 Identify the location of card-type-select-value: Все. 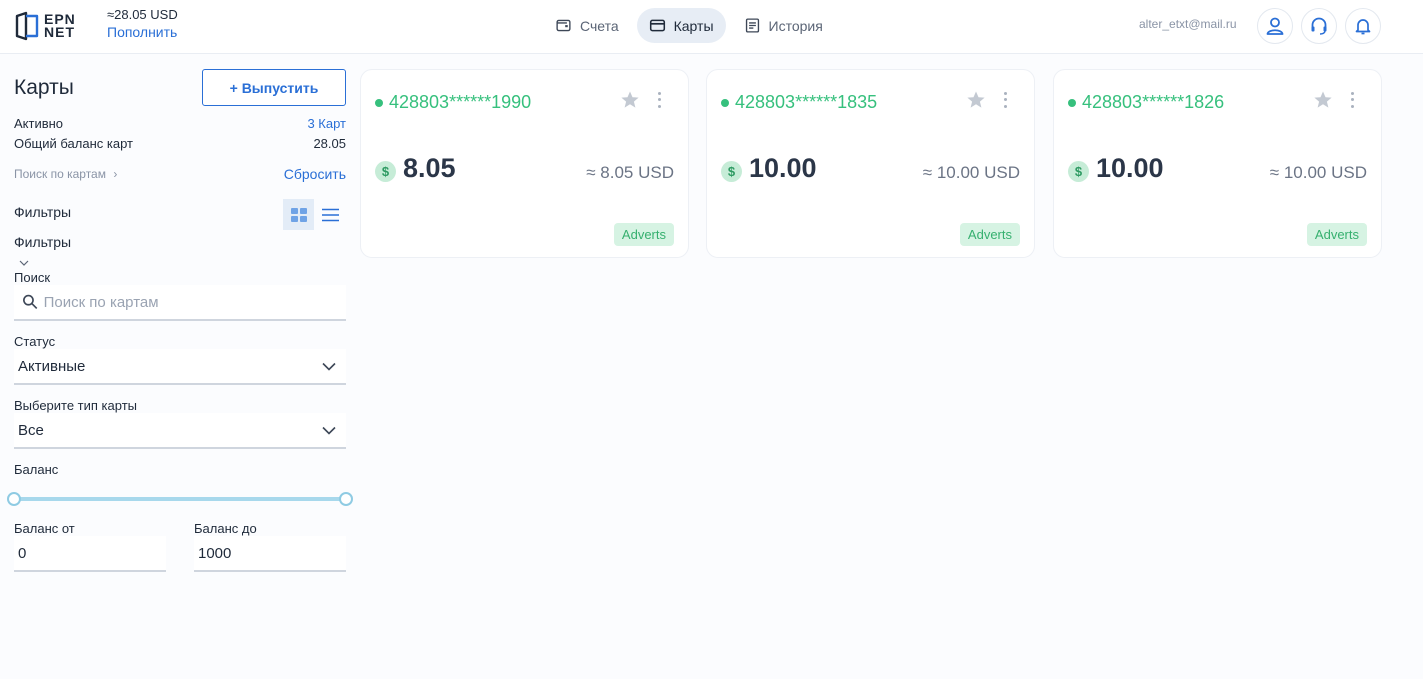
(31, 430).